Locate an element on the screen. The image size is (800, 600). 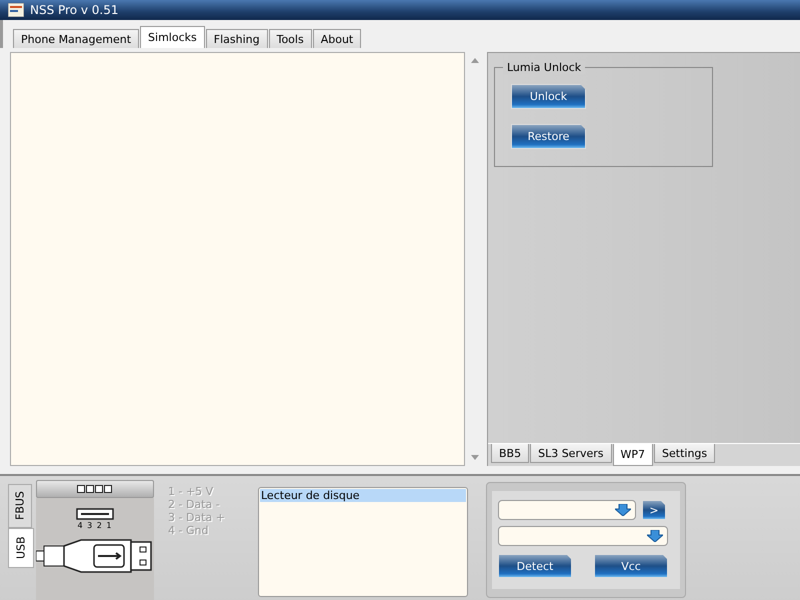
tab: Flashing is located at coordinates (237, 38).